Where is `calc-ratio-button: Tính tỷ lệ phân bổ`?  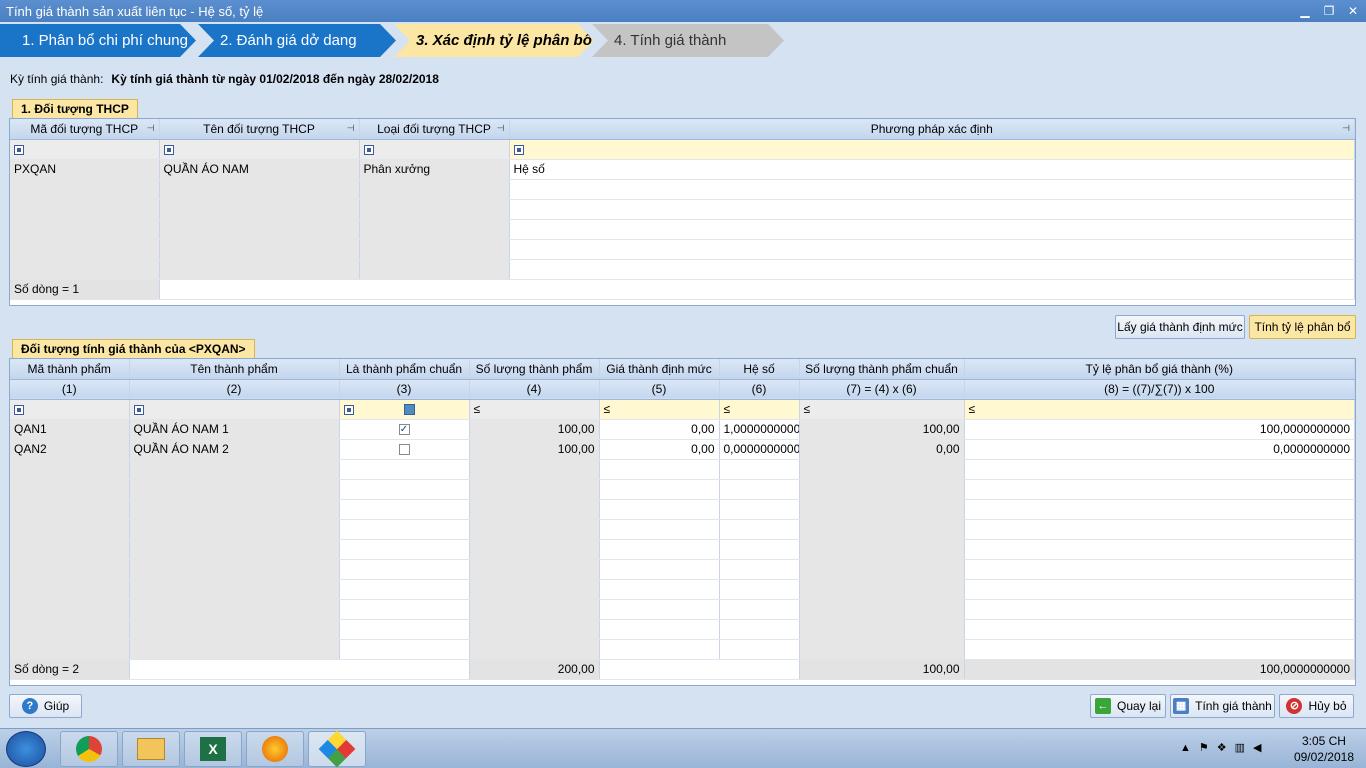
calc-ratio-button: Tính tỷ lệ phân bổ is located at coordinates (1302, 327).